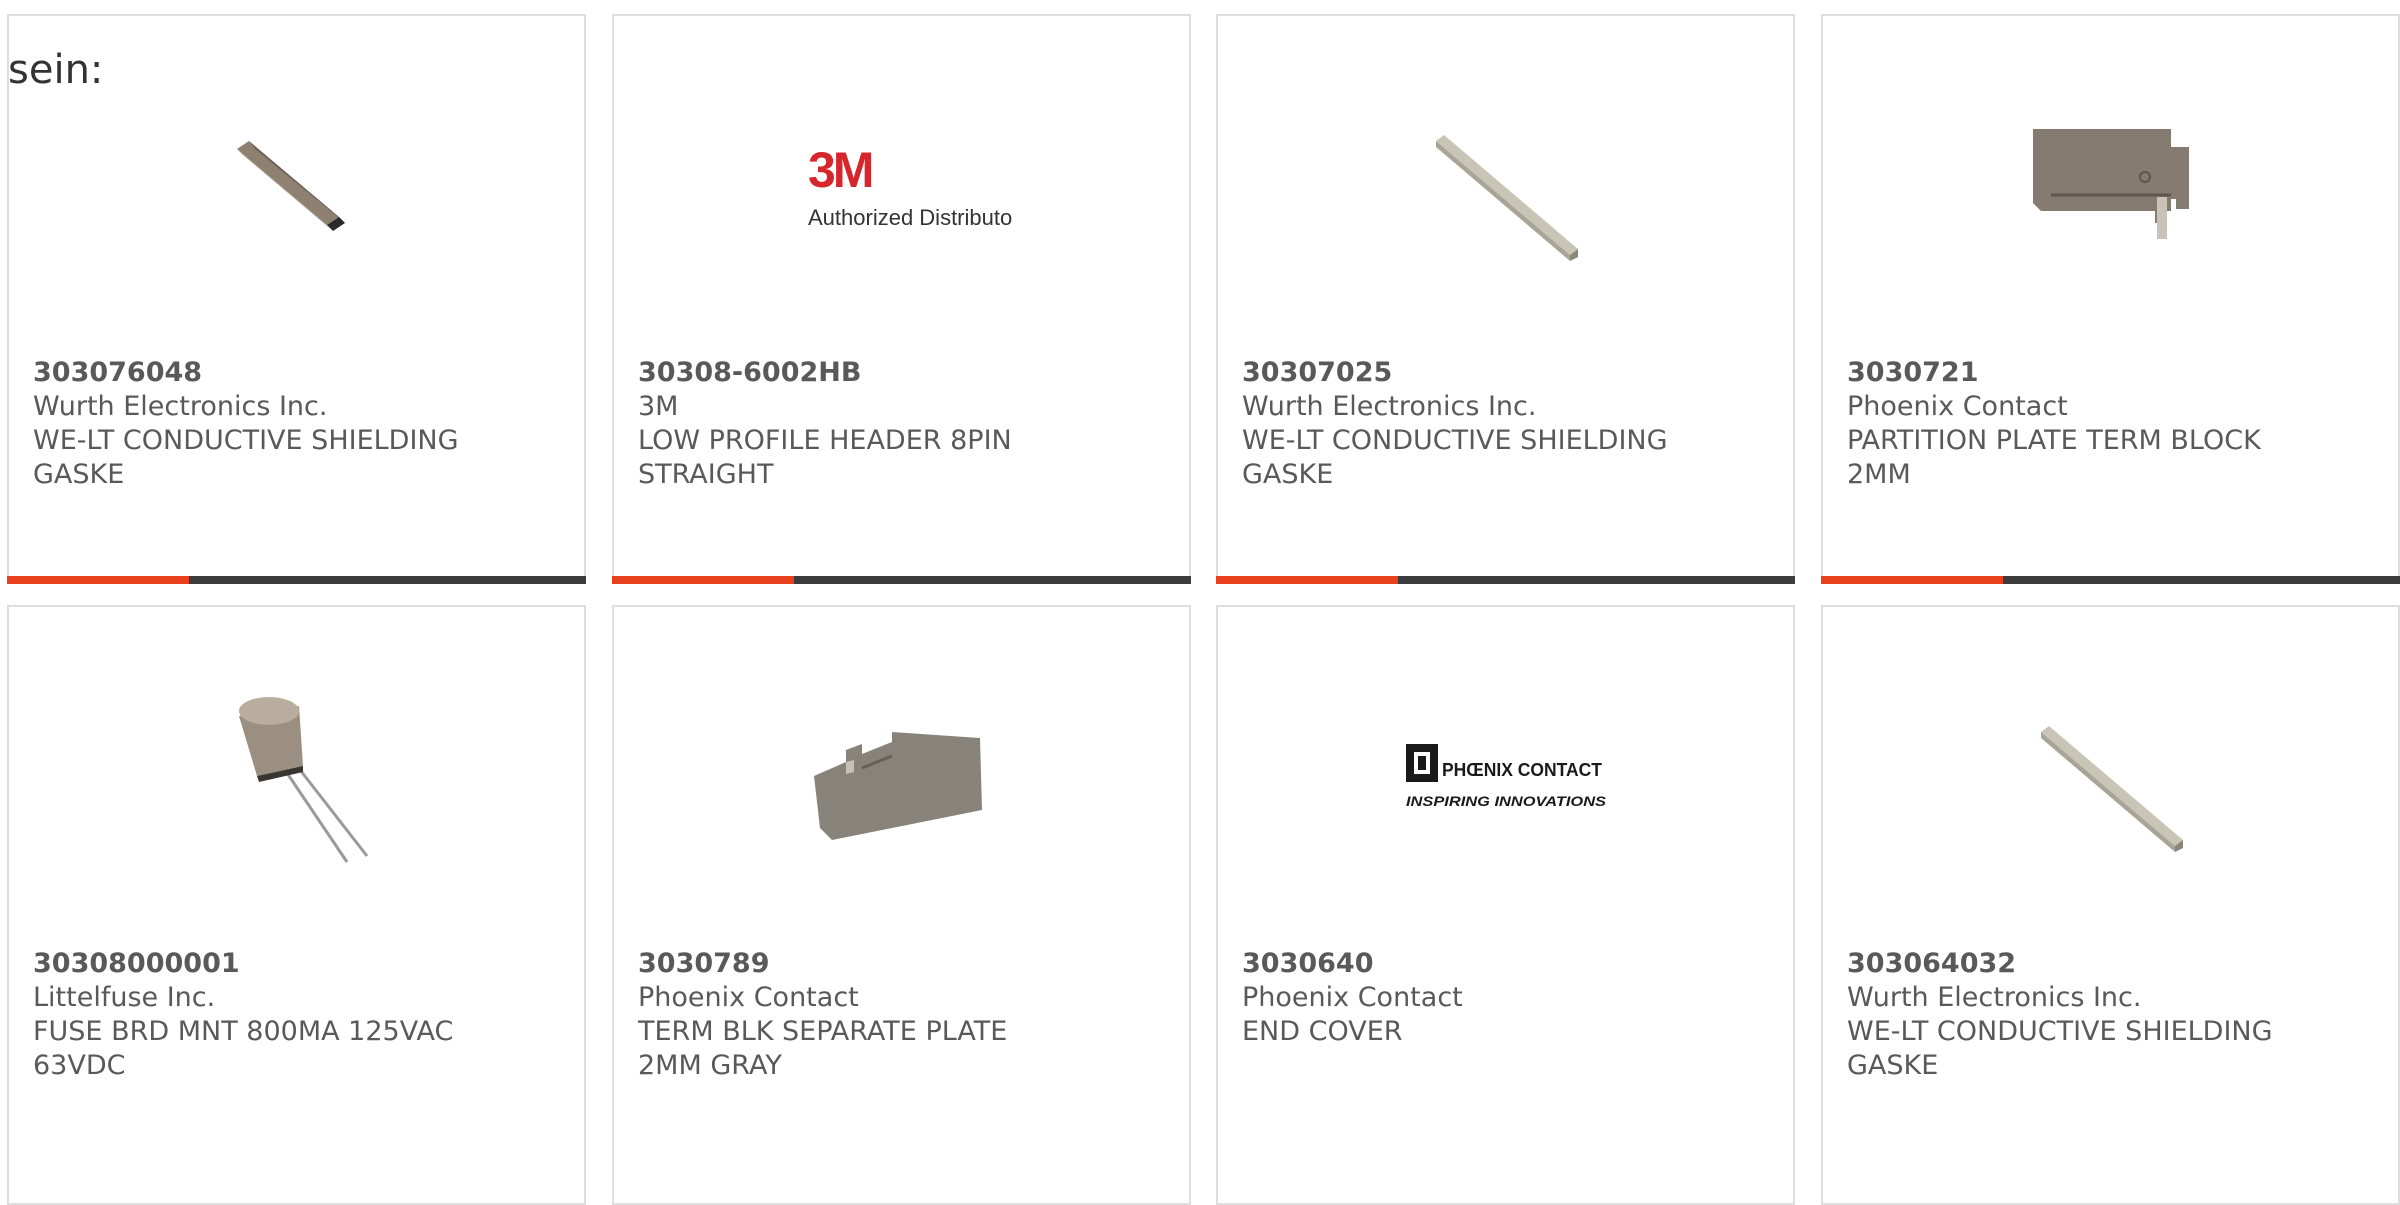 The width and height of the screenshot is (2400, 1205). I want to click on product-description: LOW PROFILE HEADER 8PIN STRAIGHT, so click(825, 457).